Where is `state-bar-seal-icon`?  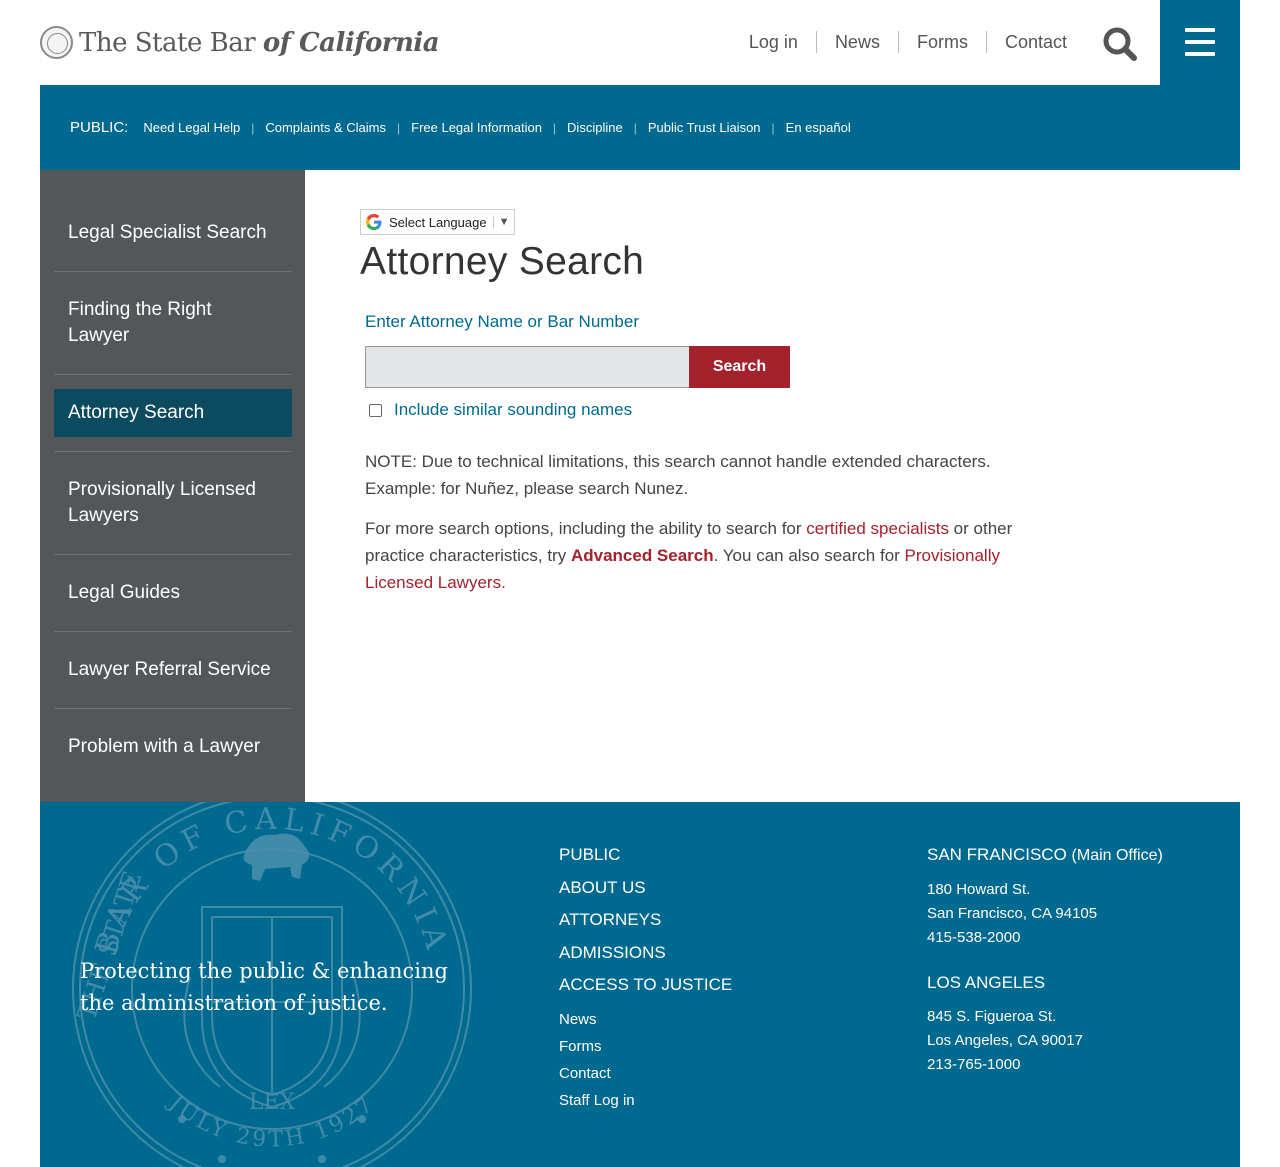 state-bar-seal-icon is located at coordinates (56, 42).